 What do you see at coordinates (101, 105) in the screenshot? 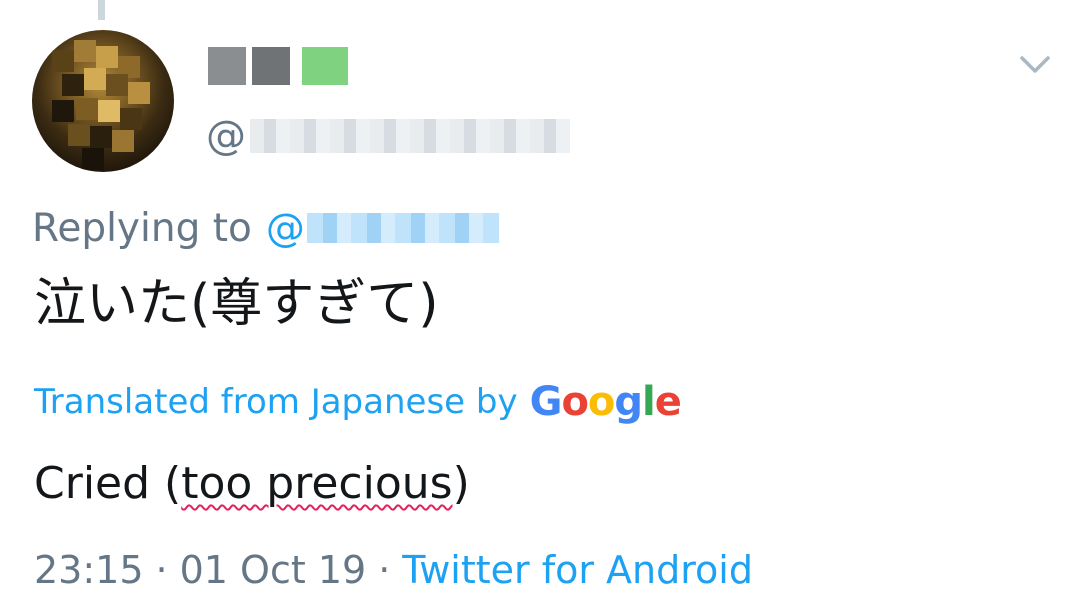
I see `pixelated-avatar-image` at bounding box center [101, 105].